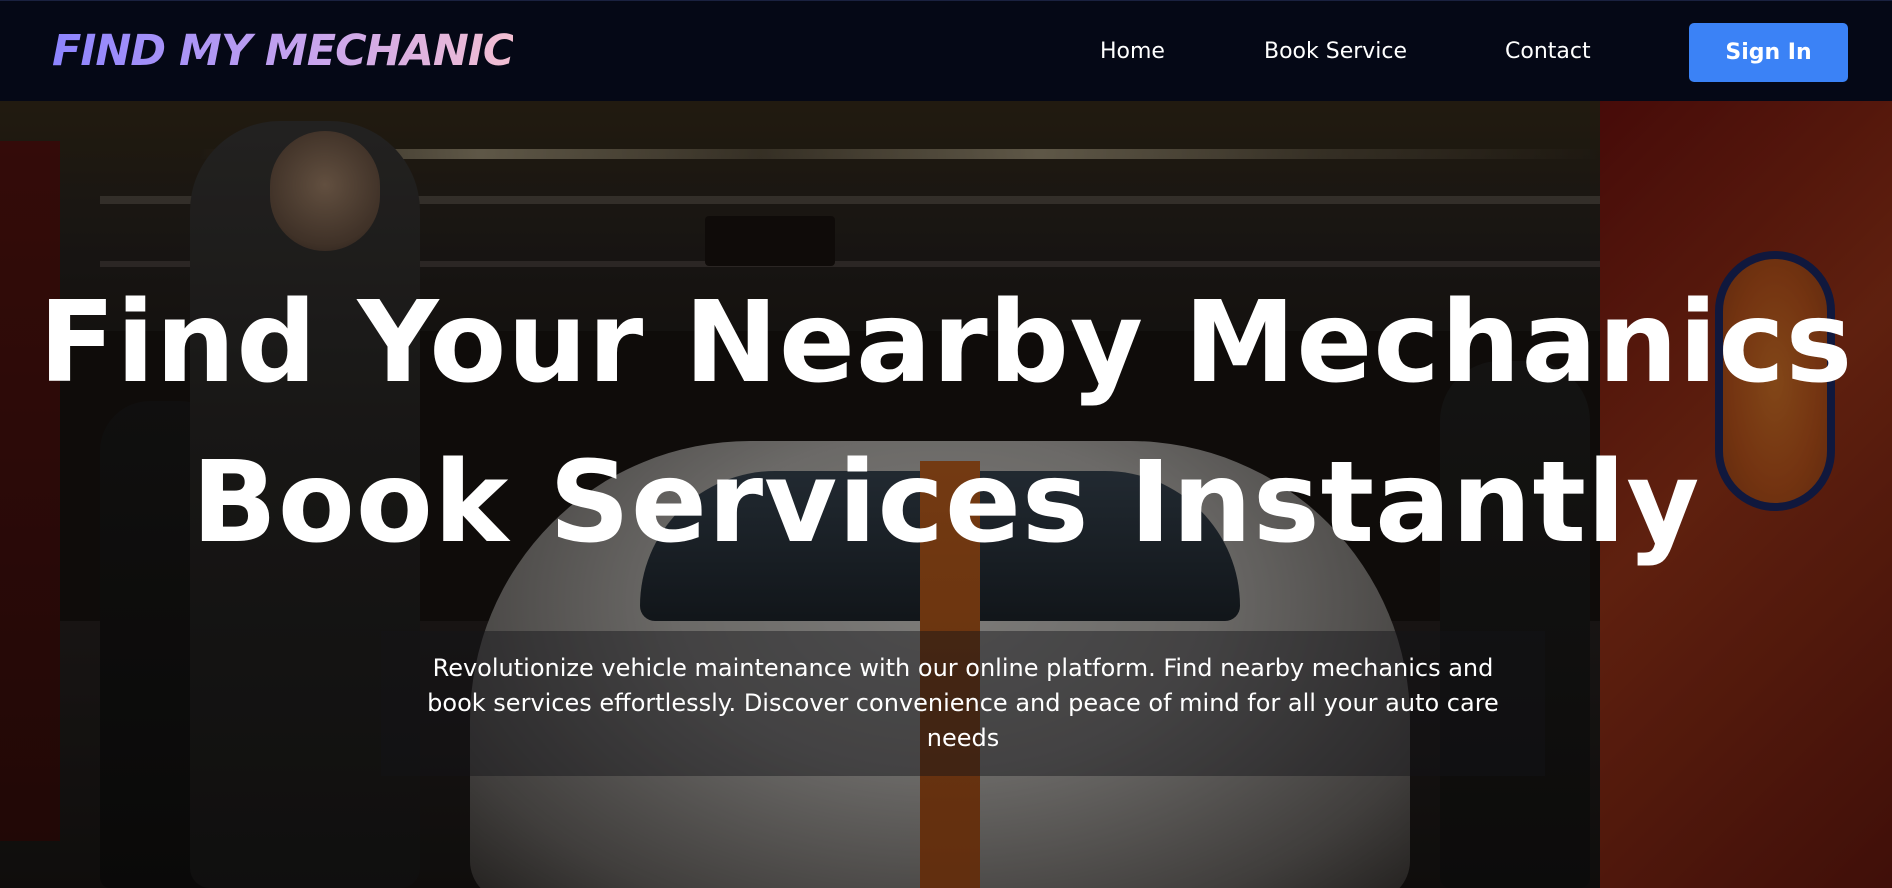 This screenshot has height=888, width=1892. Describe the element at coordinates (1768, 52) in the screenshot. I see `sign-in-button: Sign In` at that location.